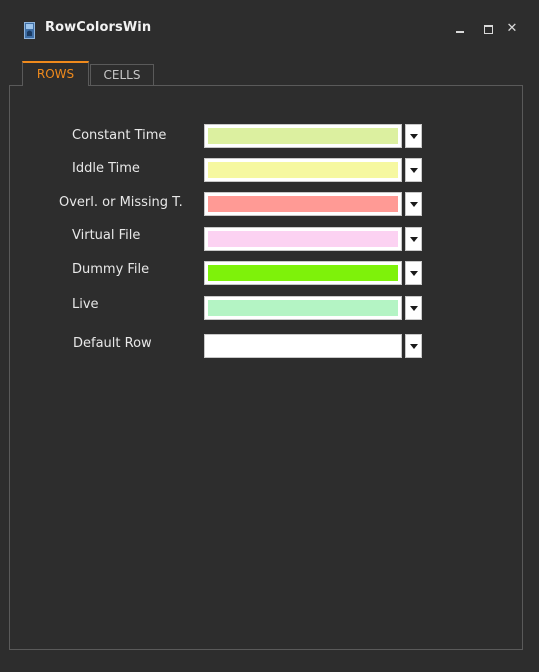 This screenshot has height=672, width=539. I want to click on minimize-icon, so click(460, 32).